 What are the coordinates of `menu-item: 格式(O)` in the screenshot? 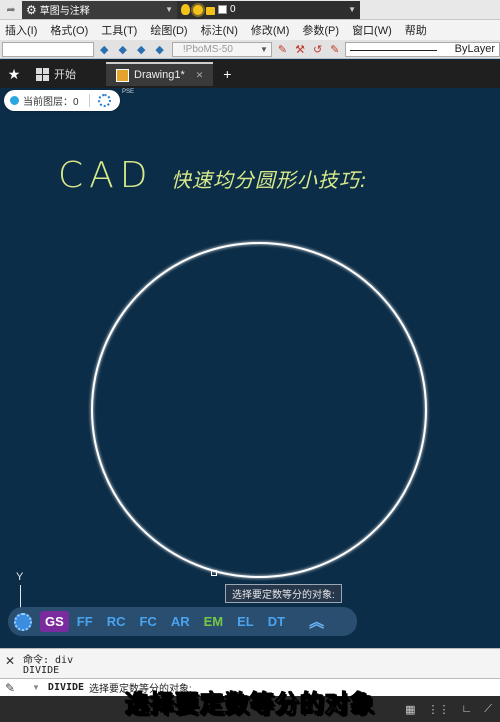 It's located at (70, 30).